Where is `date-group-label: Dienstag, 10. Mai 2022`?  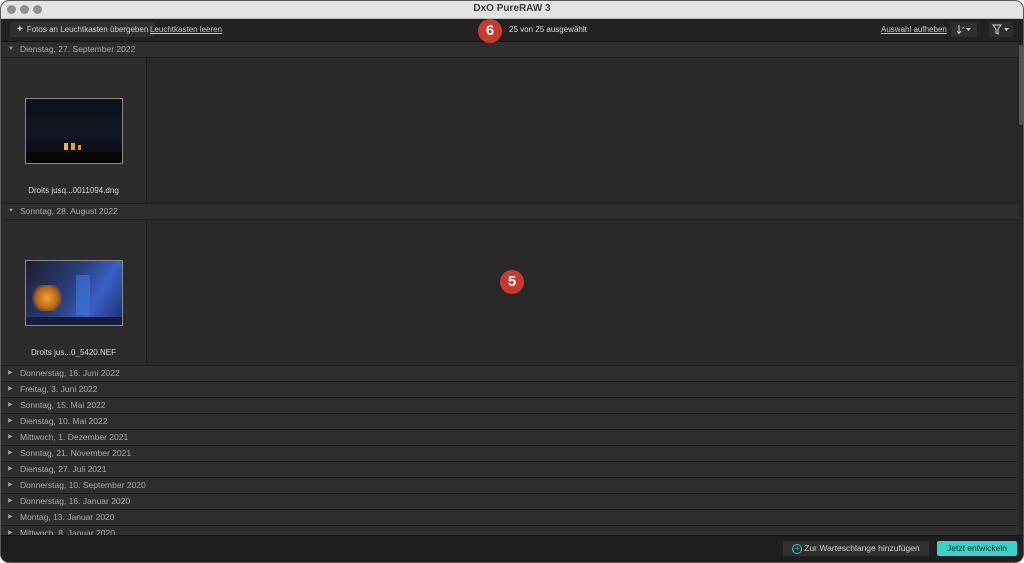
date-group-label: Dienstag, 10. Mai 2022 is located at coordinates (64, 421).